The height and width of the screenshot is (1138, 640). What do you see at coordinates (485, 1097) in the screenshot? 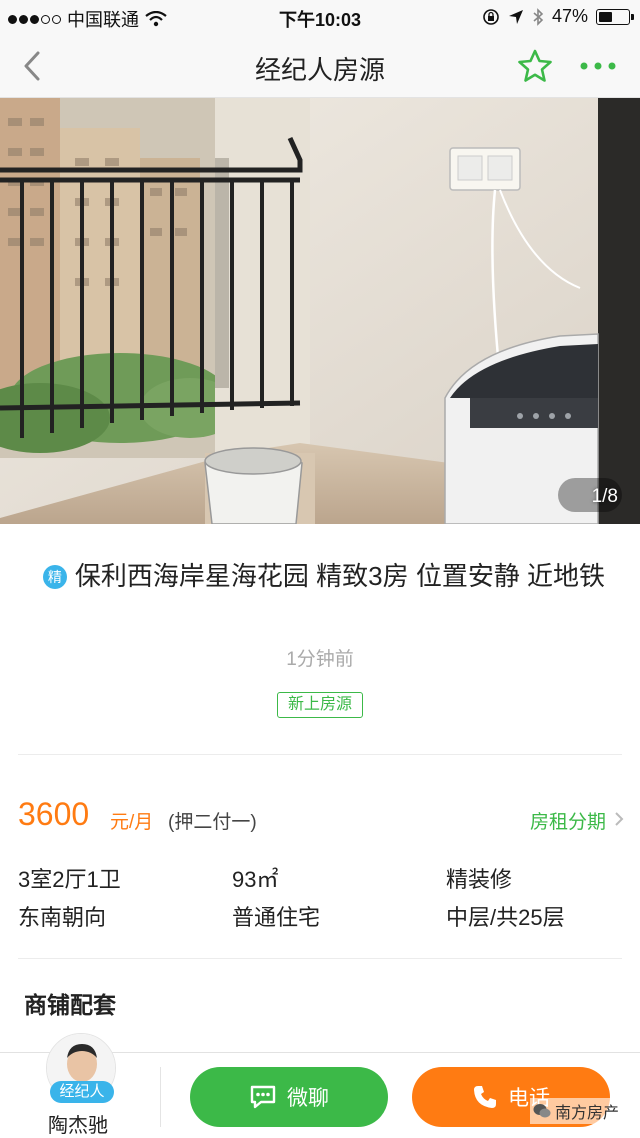
I see `phone-icon` at bounding box center [485, 1097].